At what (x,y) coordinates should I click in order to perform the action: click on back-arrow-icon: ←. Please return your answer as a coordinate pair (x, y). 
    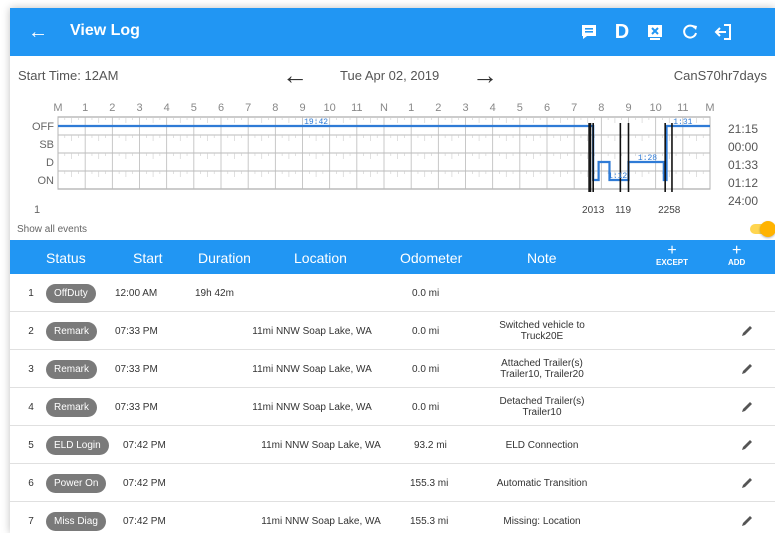
    Looking at the image, I should click on (38, 32).